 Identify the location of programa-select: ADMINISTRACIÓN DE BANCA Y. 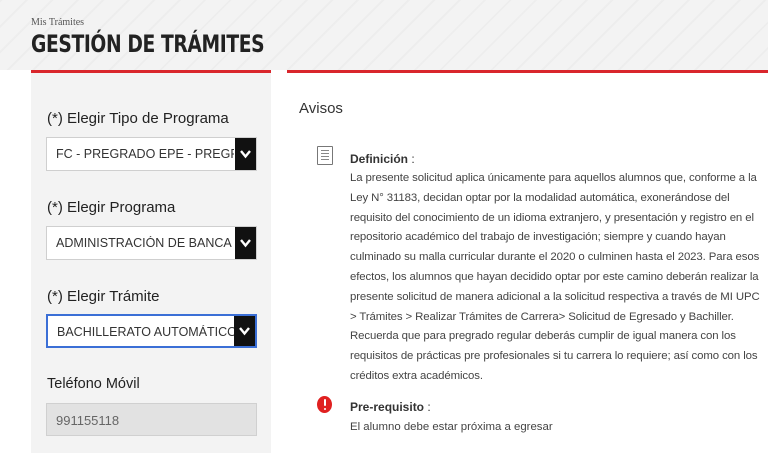
(151, 243).